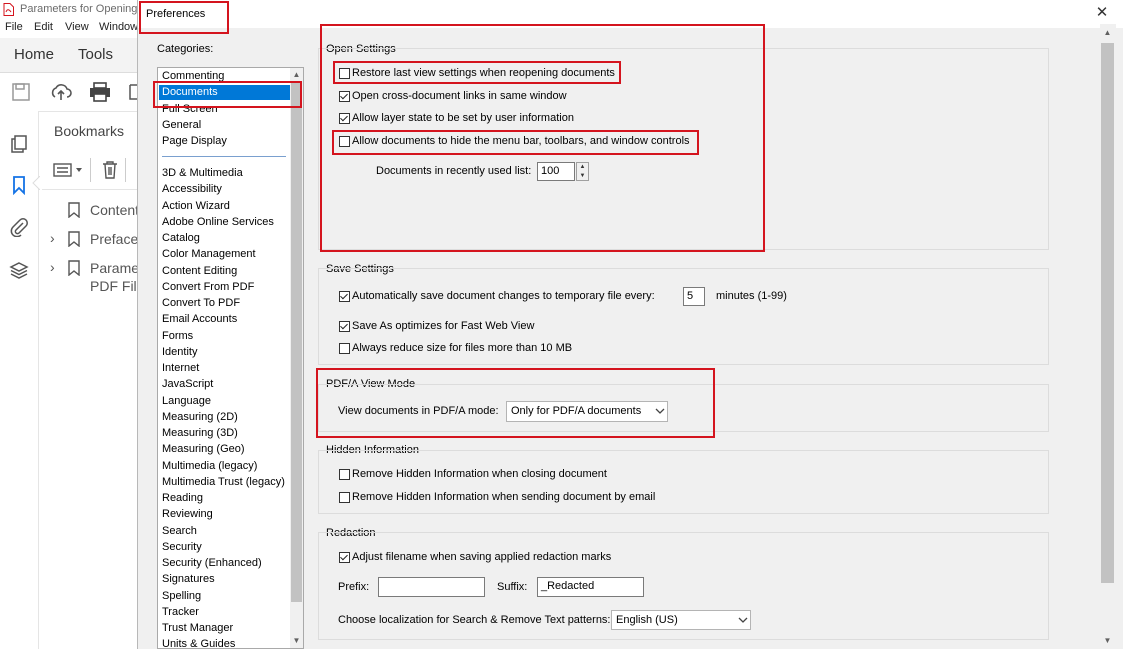 The height and width of the screenshot is (650, 1123). I want to click on category-item: Measuring (2D), so click(200, 417).